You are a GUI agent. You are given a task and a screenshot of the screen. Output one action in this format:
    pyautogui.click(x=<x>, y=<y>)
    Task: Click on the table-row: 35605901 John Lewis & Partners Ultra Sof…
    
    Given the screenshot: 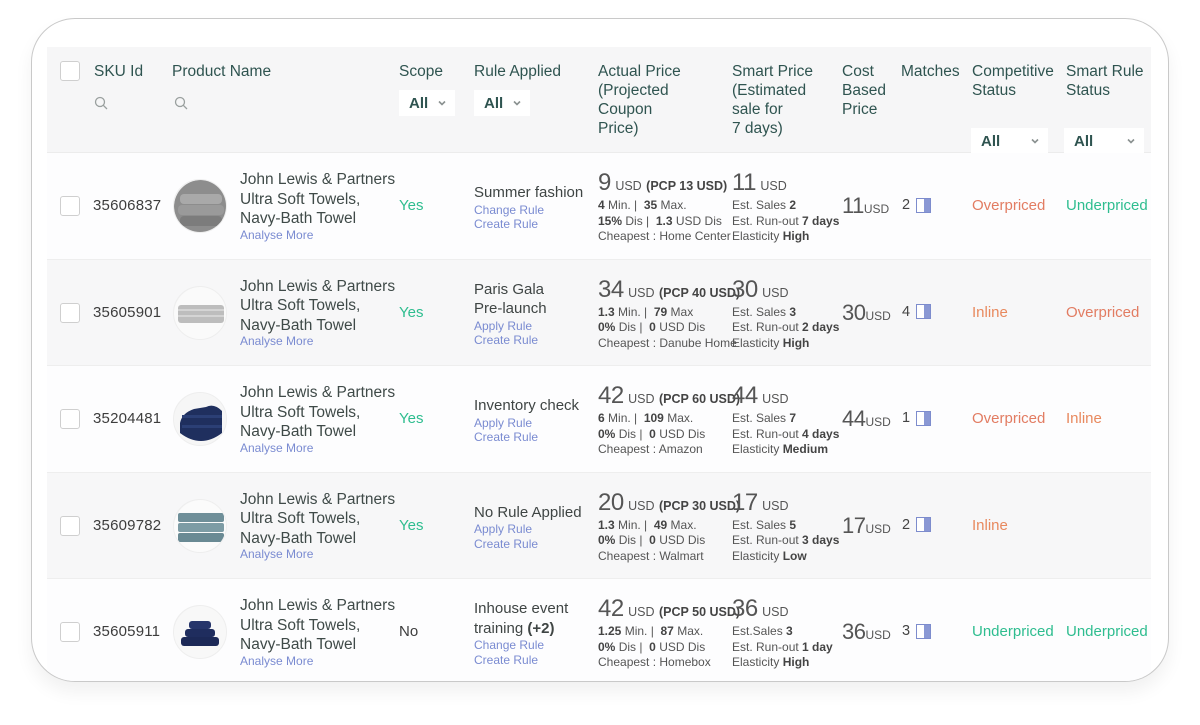 What is the action you would take?
    pyautogui.click(x=599, y=312)
    